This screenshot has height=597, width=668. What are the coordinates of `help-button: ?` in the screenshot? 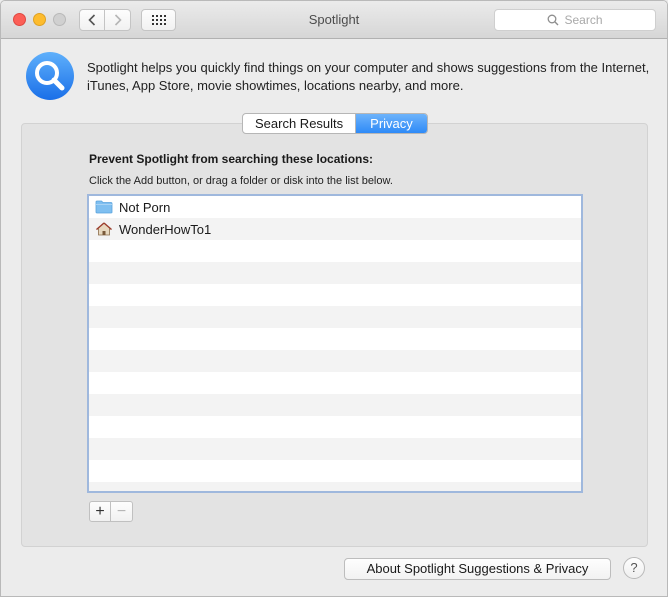 It's located at (634, 568).